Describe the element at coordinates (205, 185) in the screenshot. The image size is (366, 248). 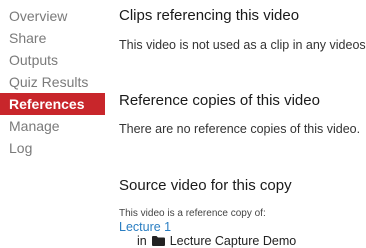
I see `source-section-title: Source video for this copy` at that location.